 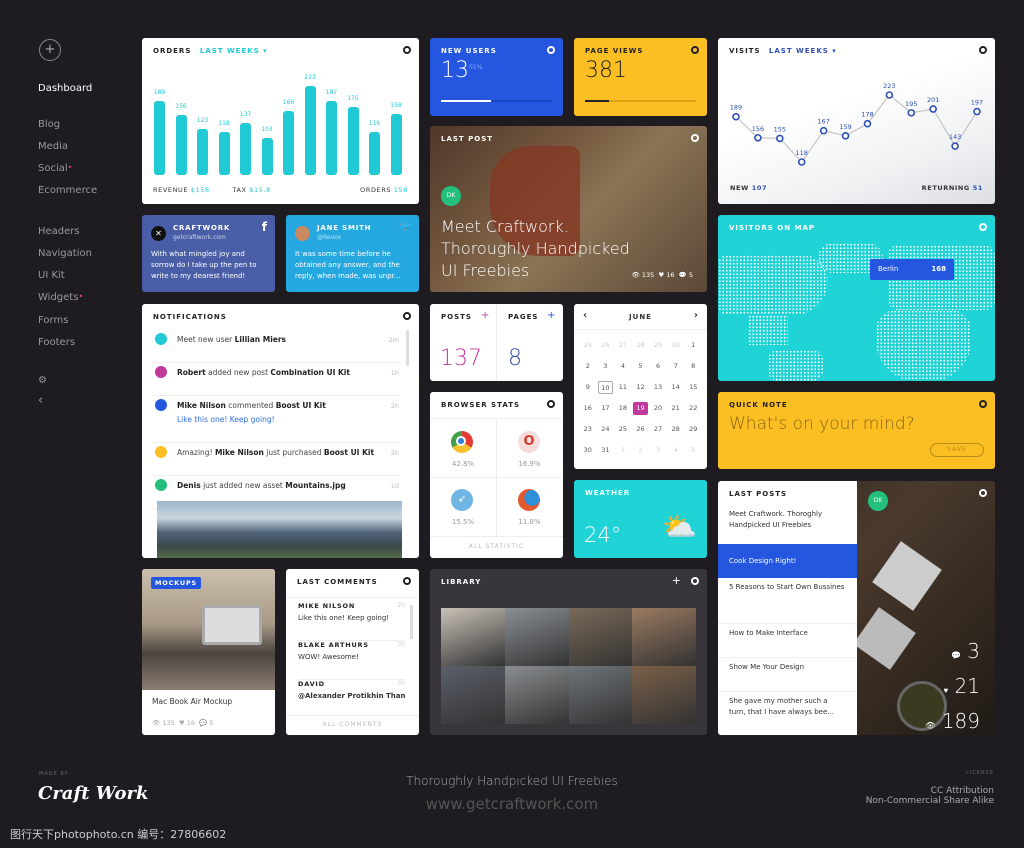 What do you see at coordinates (65, 88) in the screenshot?
I see `sidebar-item-dashboard: Dashboard` at bounding box center [65, 88].